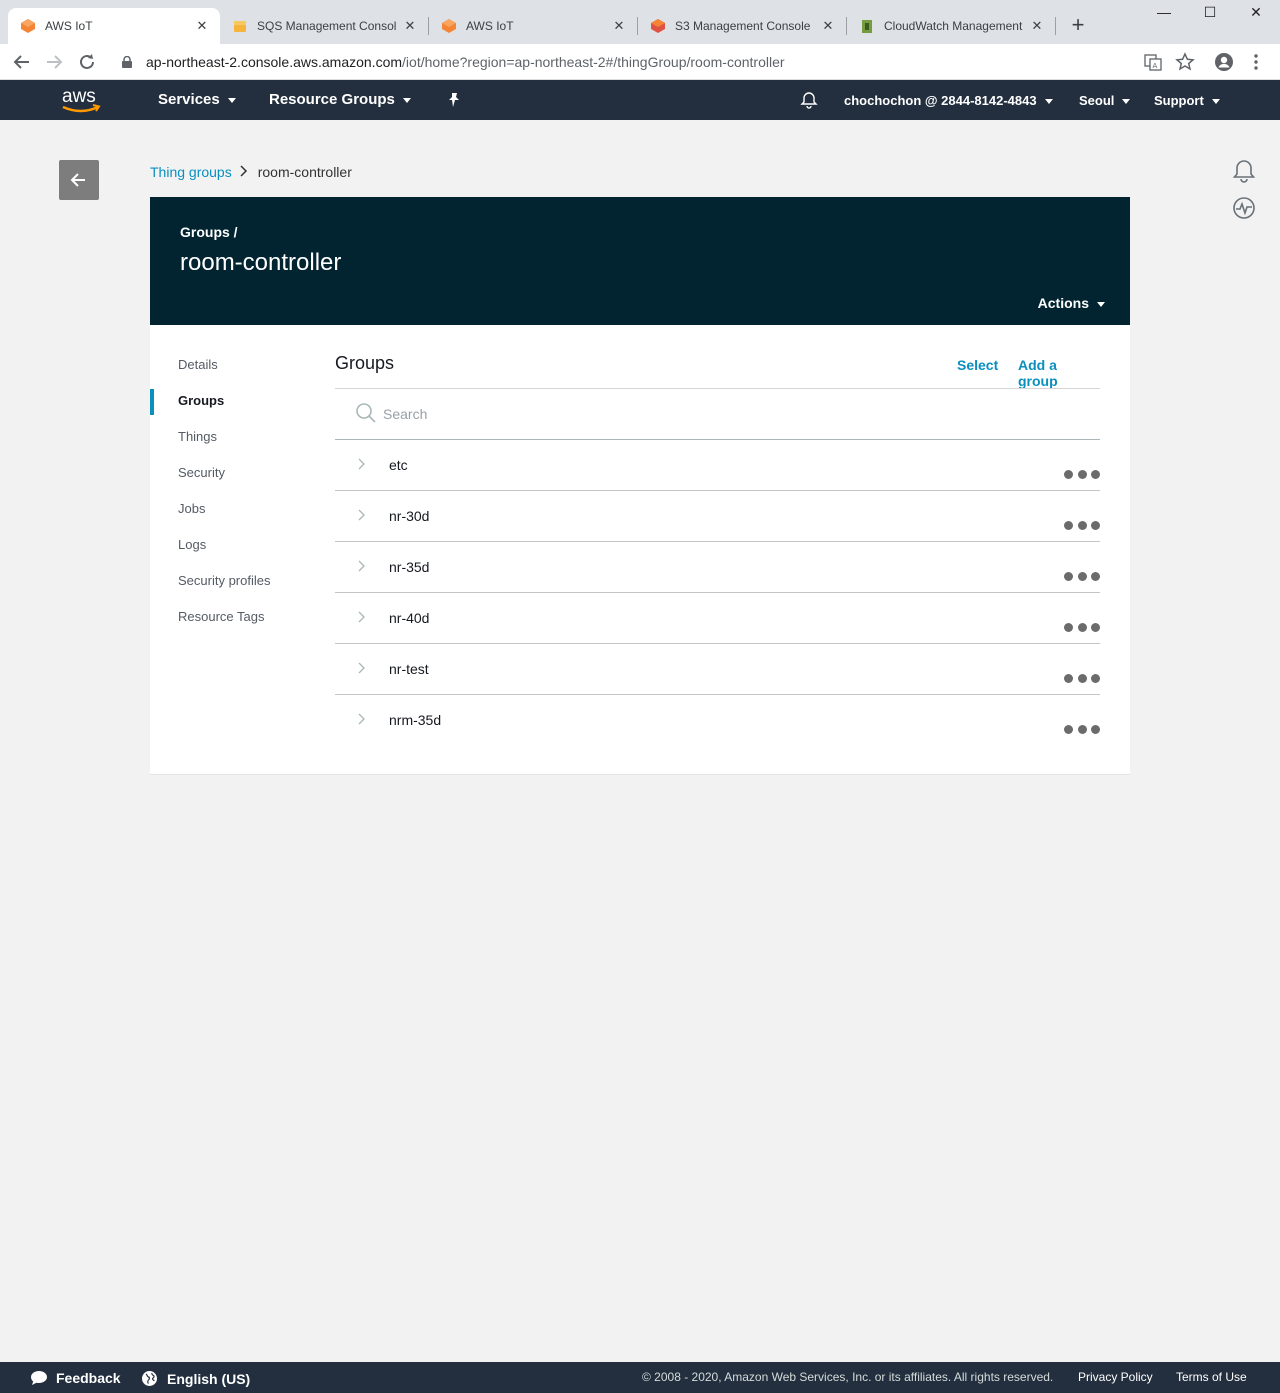 The image size is (1280, 1393). I want to click on feedback-button: Feedback, so click(75, 1378).